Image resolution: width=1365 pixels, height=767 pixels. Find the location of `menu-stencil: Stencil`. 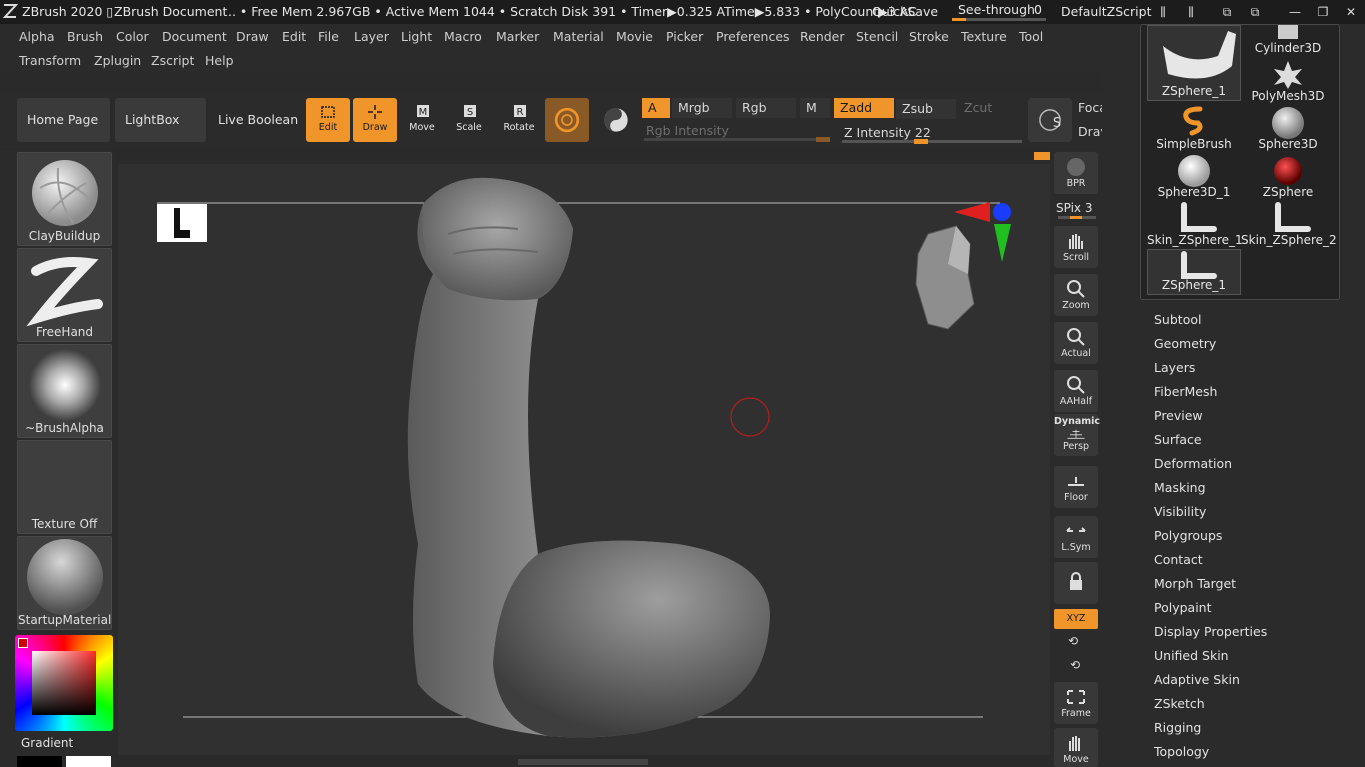

menu-stencil: Stencil is located at coordinates (877, 36).